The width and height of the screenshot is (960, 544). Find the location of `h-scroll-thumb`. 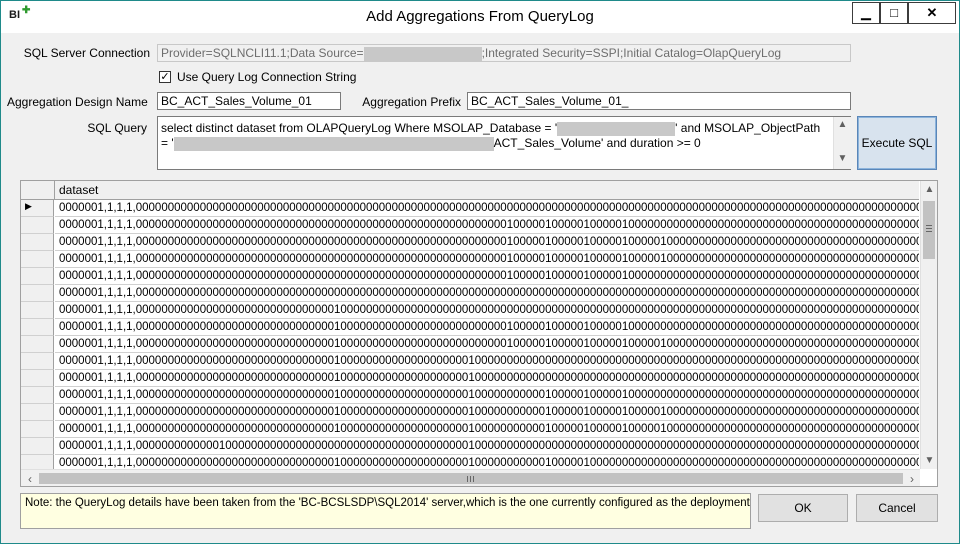

h-scroll-thumb is located at coordinates (471, 478).